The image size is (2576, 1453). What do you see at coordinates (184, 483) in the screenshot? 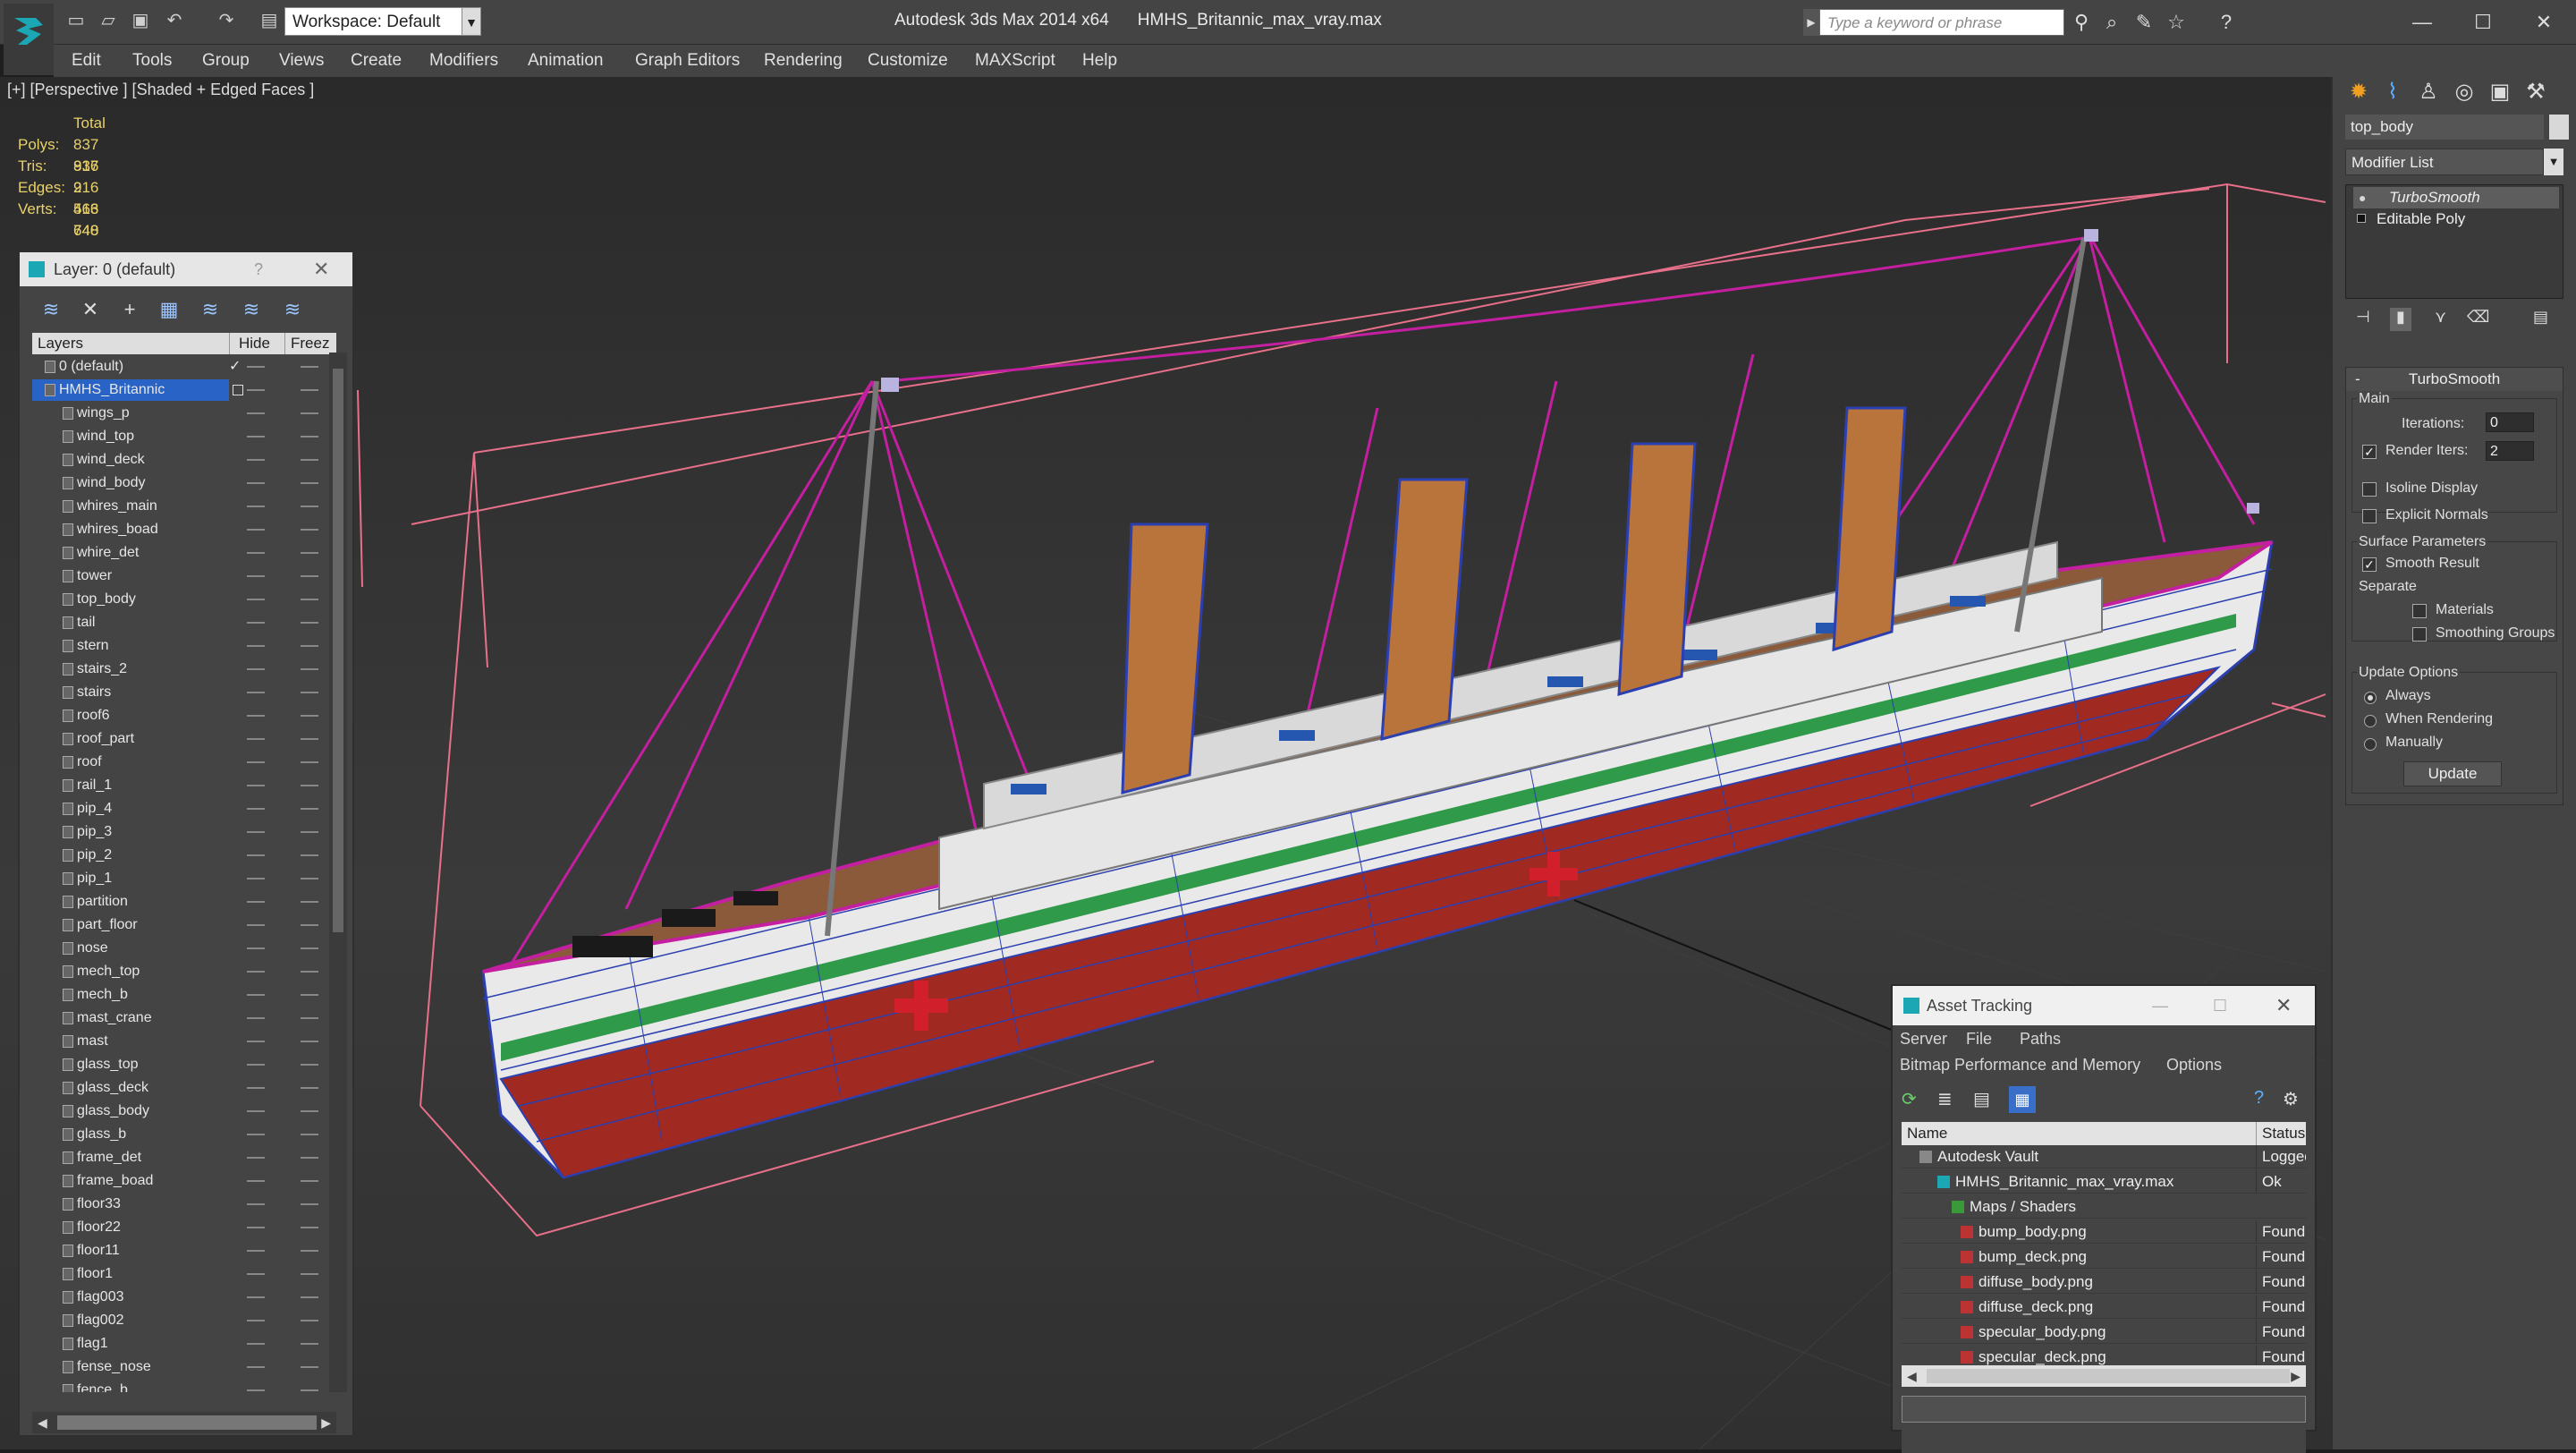
I see `layer-row: wind_body` at bounding box center [184, 483].